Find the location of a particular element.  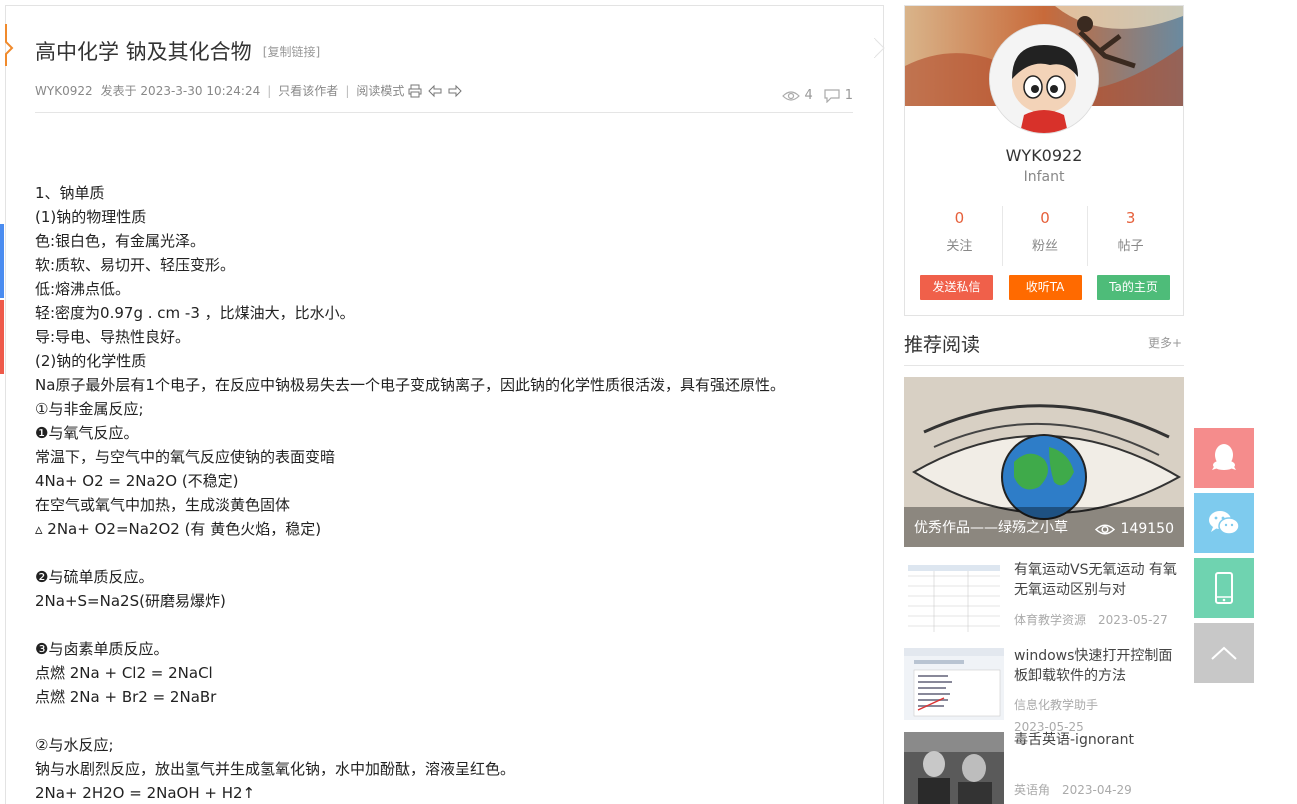

qq-icon is located at coordinates (1224, 457).